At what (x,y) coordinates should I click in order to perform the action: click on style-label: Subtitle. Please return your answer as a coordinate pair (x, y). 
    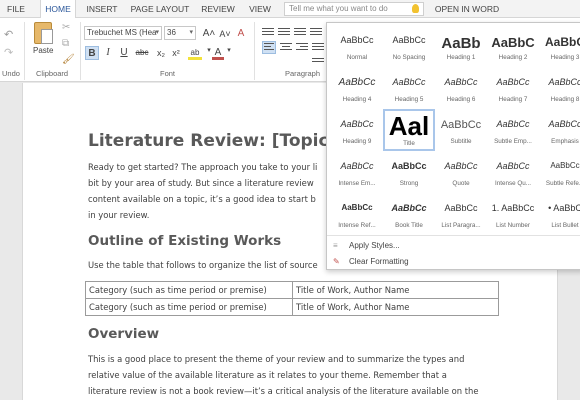
    Looking at the image, I should click on (461, 141).